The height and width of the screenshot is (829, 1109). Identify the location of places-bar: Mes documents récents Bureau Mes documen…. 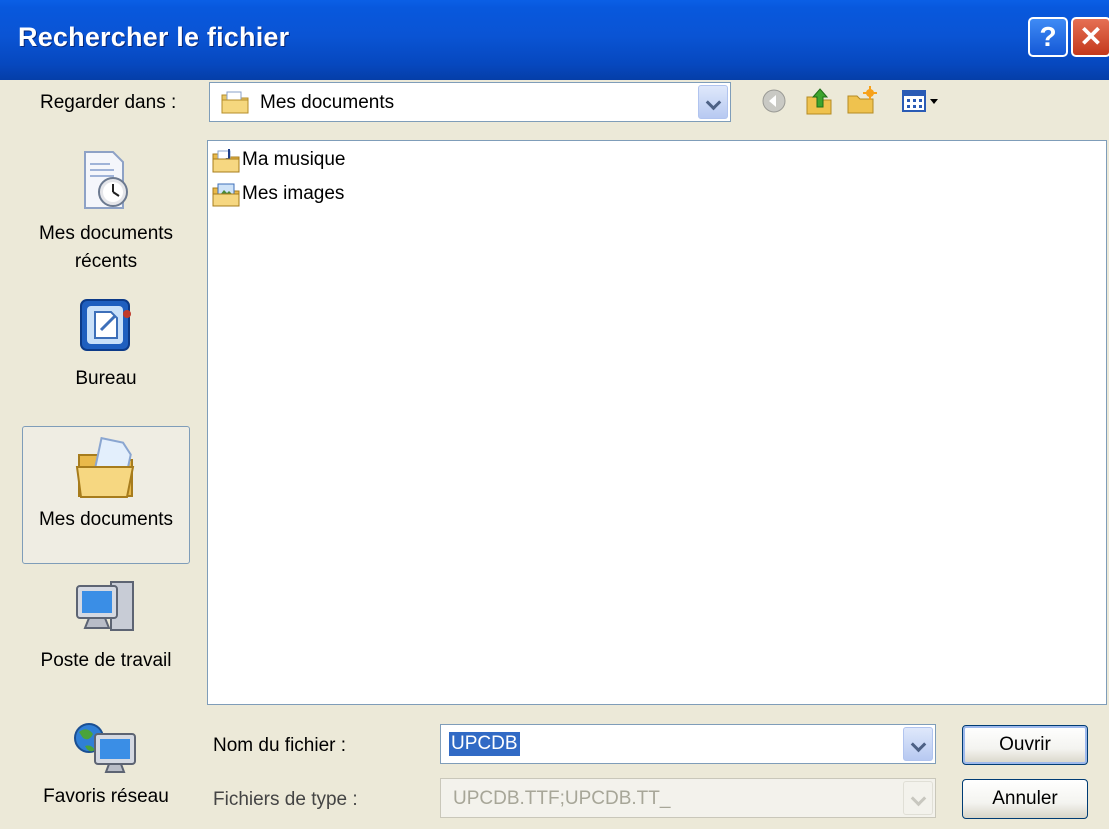
(108, 477).